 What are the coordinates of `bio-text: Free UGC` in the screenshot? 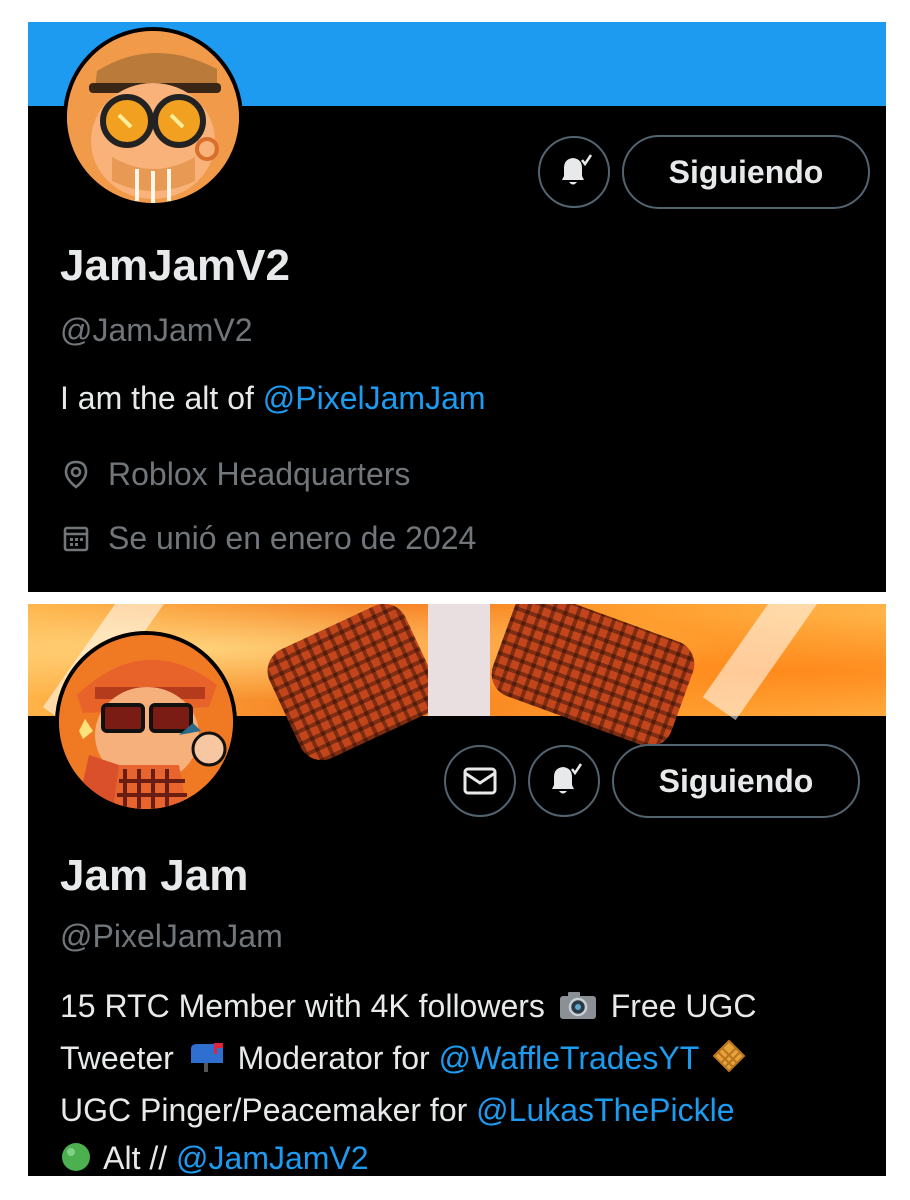 It's located at (683, 1006).